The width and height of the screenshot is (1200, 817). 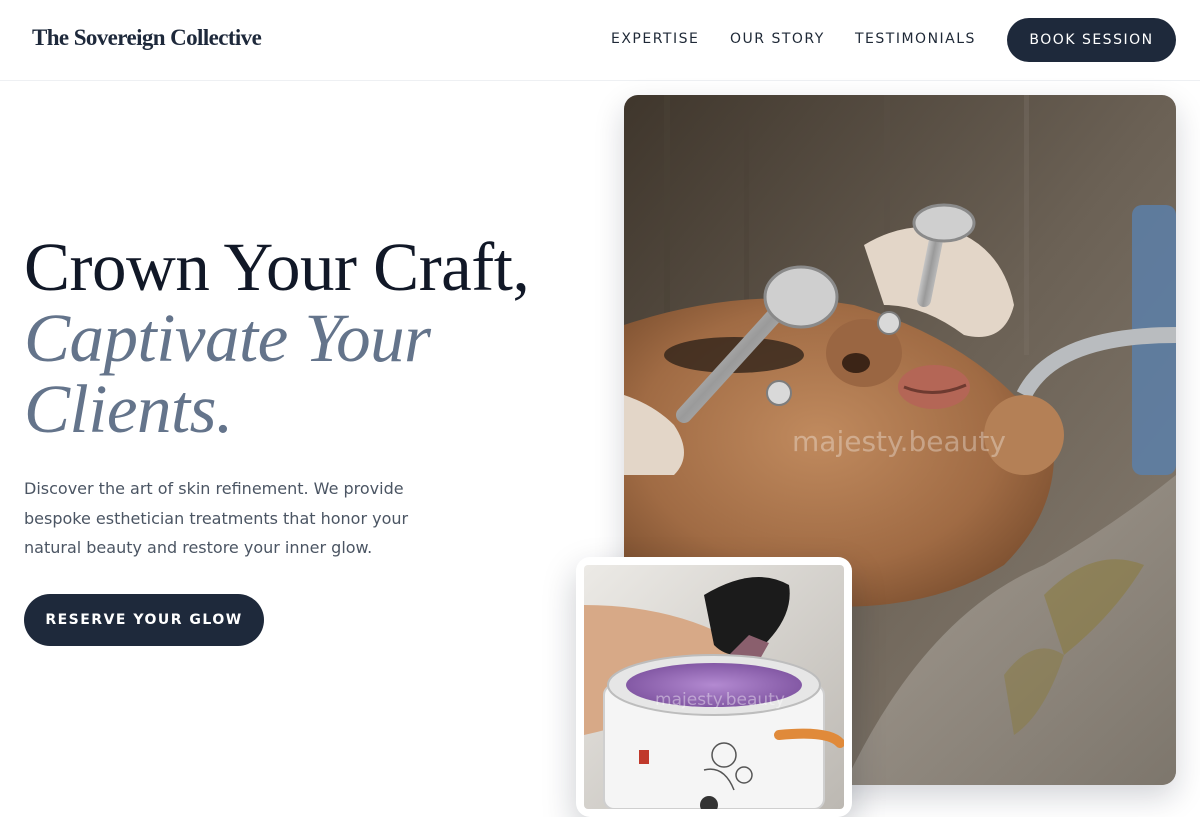 What do you see at coordinates (655, 39) in the screenshot?
I see `nav-link-expertise: EXPERTISE` at bounding box center [655, 39].